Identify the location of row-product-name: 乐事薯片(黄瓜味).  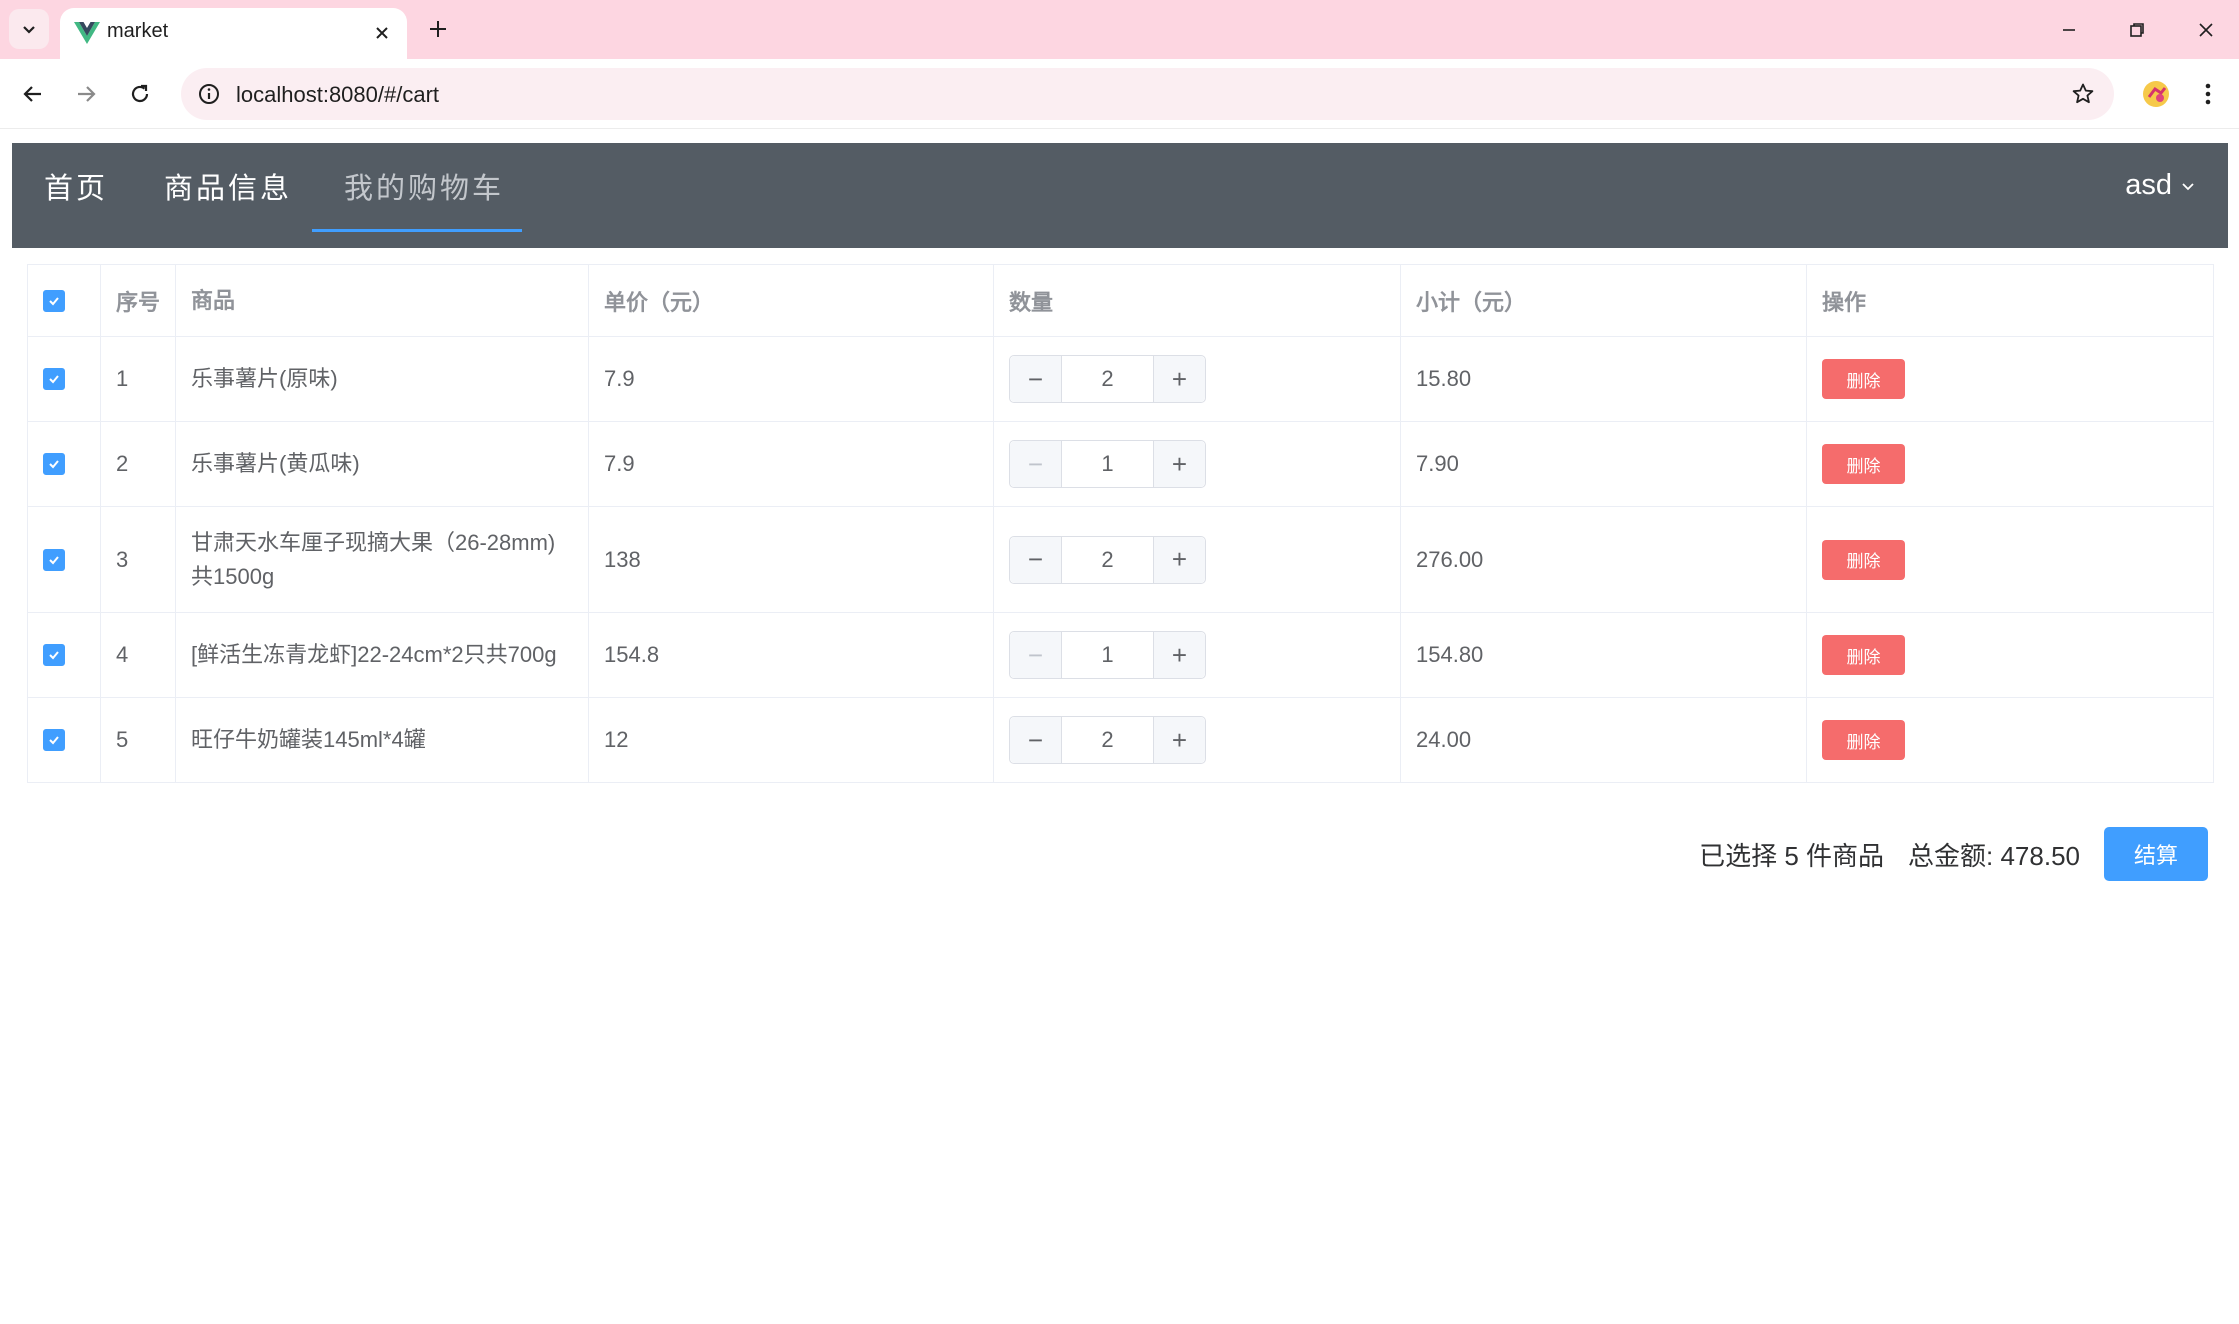
(382, 464).